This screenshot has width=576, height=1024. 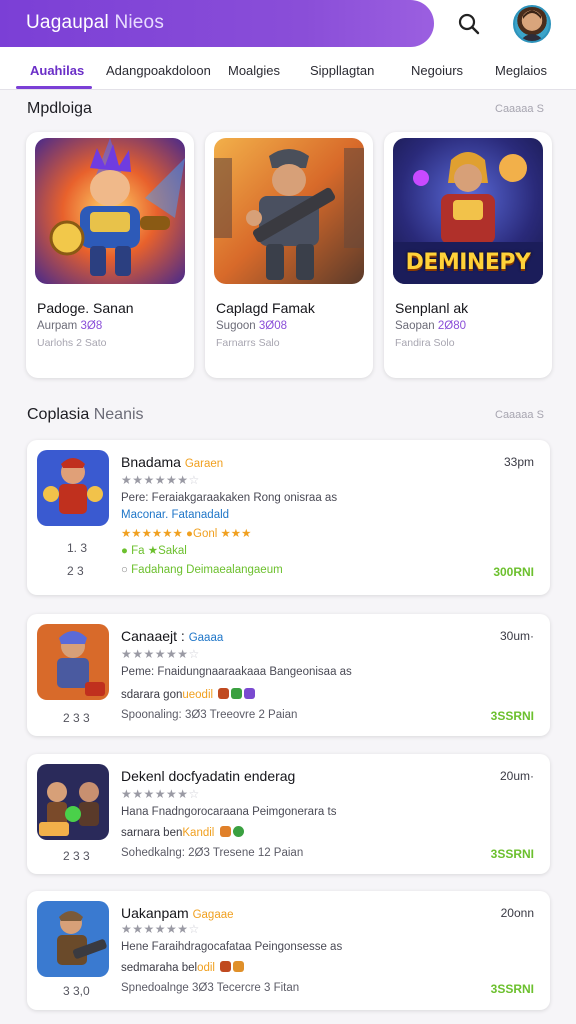 I want to click on game-highlights-accent: Kandil, so click(x=198, y=833).